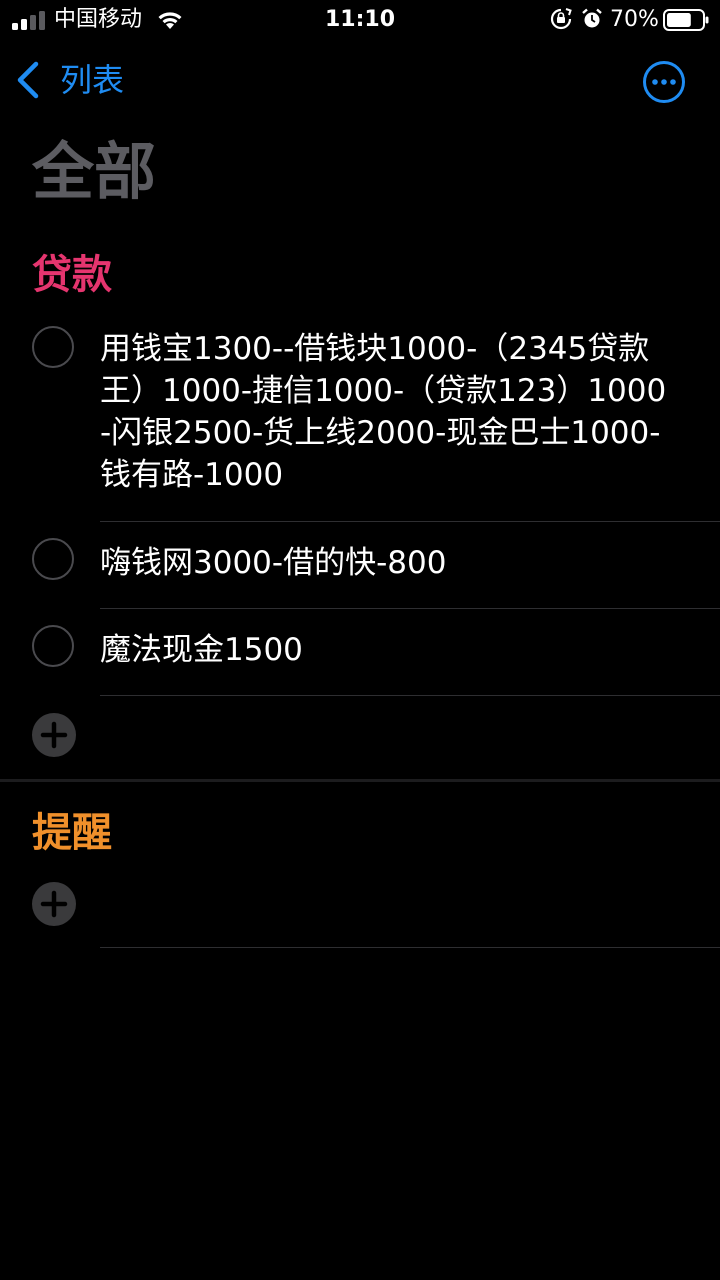 The width and height of the screenshot is (720, 1280). Describe the element at coordinates (360, 20) in the screenshot. I see `status-bar: 中国移动 11:10 70%` at that location.